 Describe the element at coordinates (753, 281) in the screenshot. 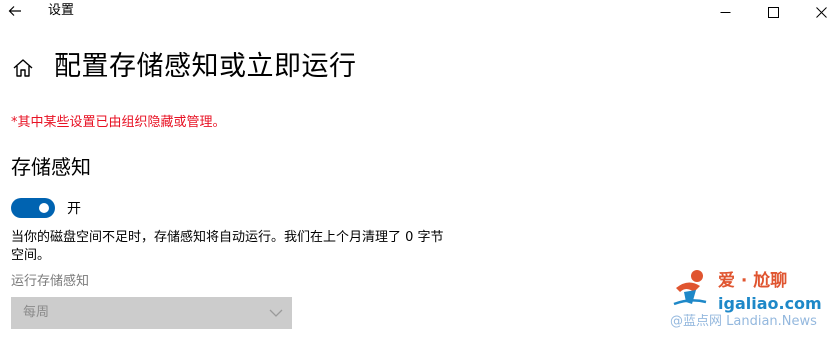

I see `watermark-cn: 爱 · 尬聊` at that location.